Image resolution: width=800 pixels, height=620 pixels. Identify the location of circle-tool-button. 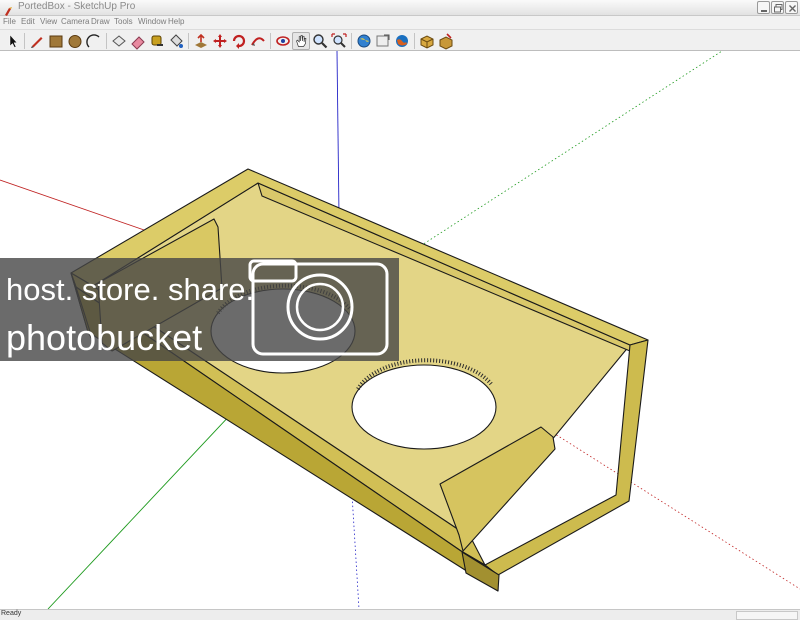
(75, 41).